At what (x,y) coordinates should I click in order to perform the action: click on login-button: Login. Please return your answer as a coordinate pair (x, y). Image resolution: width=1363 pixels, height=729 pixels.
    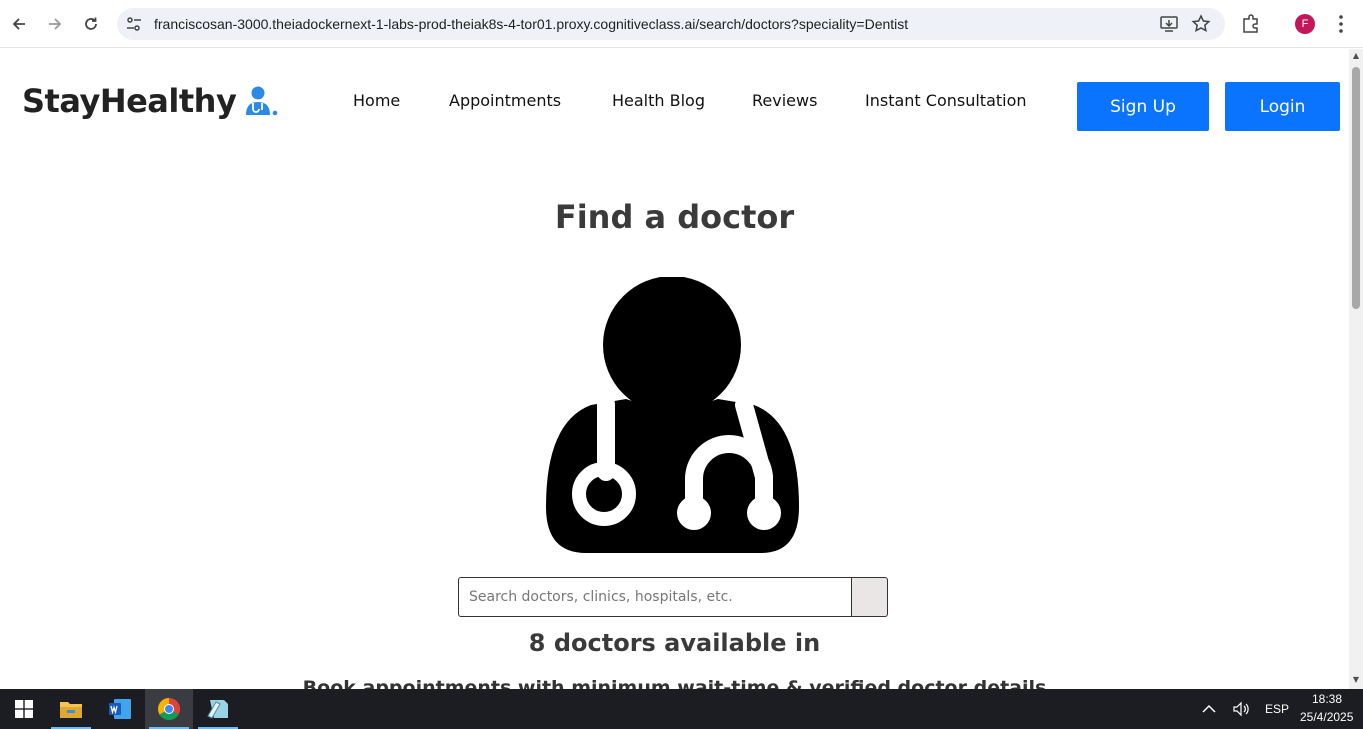
    Looking at the image, I should click on (1282, 106).